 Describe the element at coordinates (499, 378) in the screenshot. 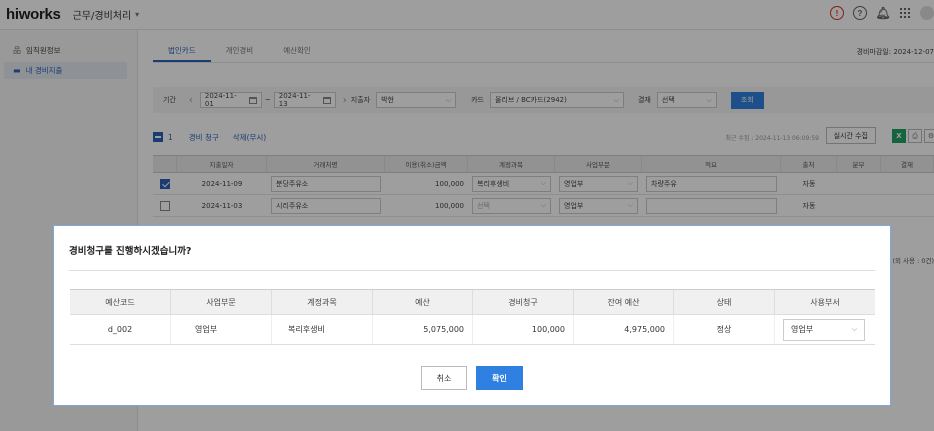

I see `confirm-button: 확인` at that location.